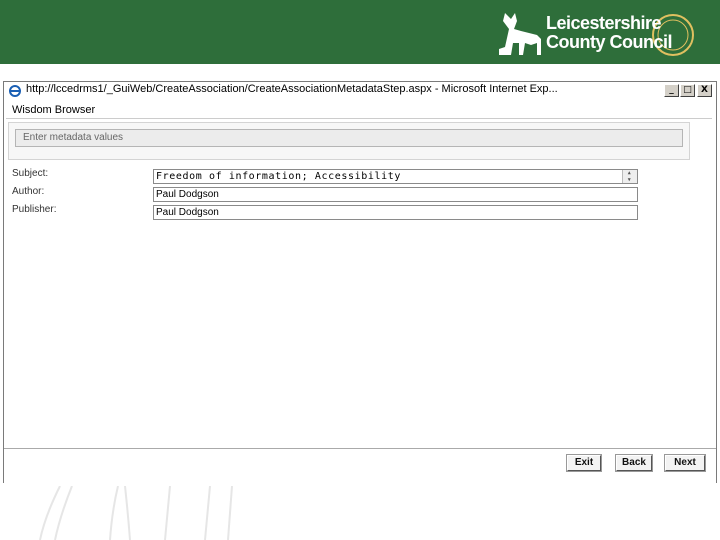 This screenshot has height=540, width=720. Describe the element at coordinates (278, 176) in the screenshot. I see `subject-value: Freedom of information; Accessibility` at that location.